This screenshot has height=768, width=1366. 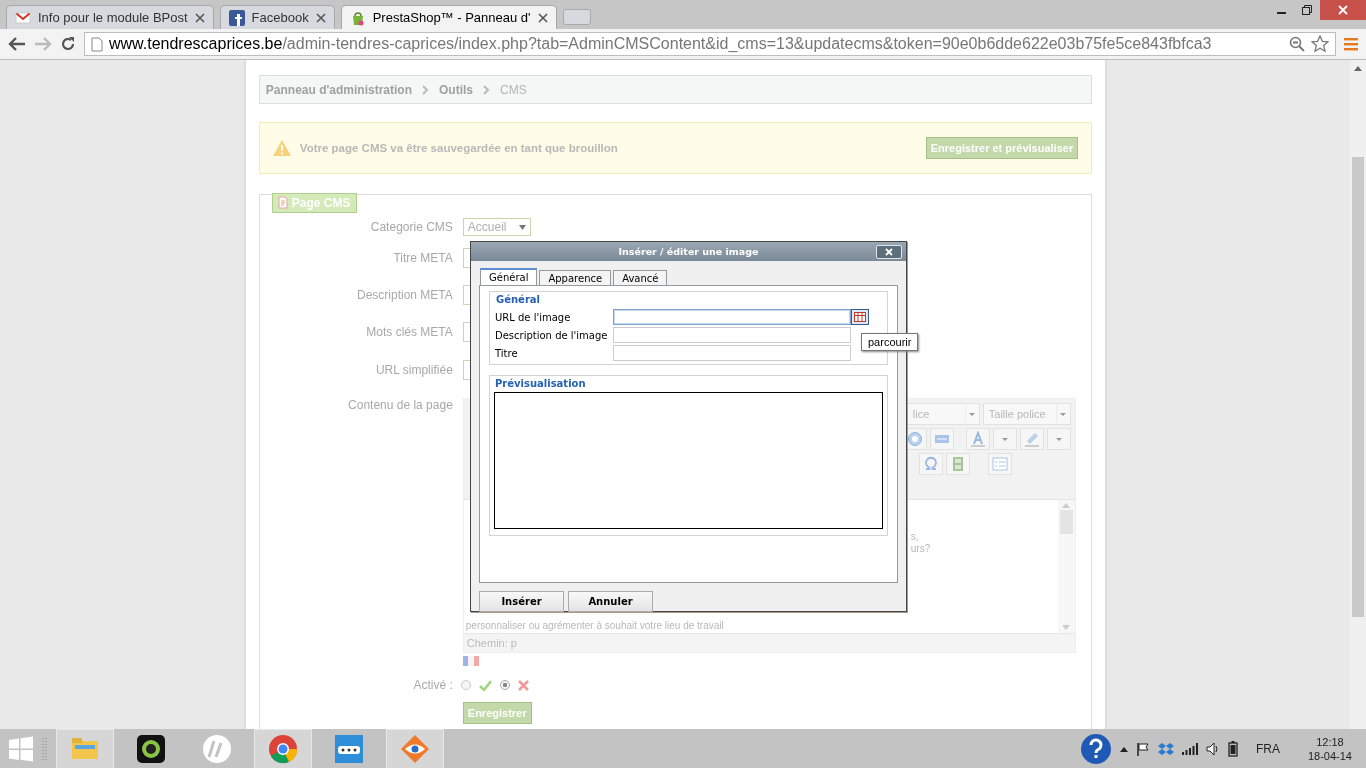 I want to click on clock-time: 12:18, so click(x=1330, y=742).